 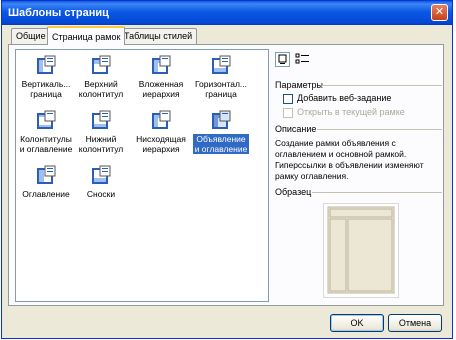 What do you see at coordinates (161, 89) in the screenshot?
I see `template-label: Вложенная иерархия` at bounding box center [161, 89].